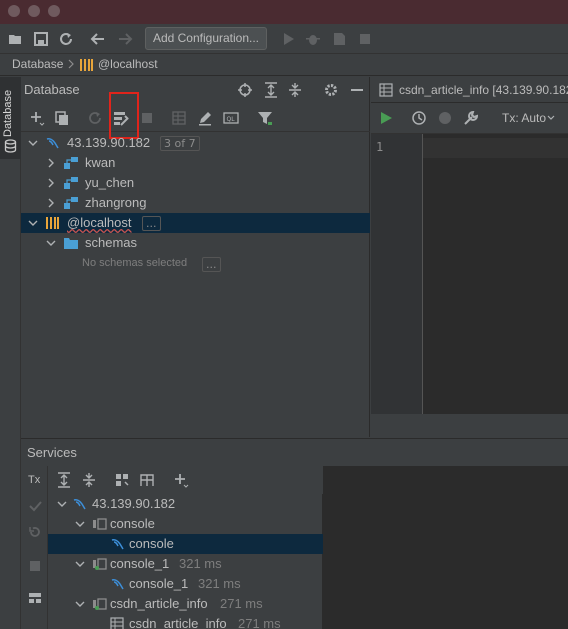 The image size is (568, 629). Describe the element at coordinates (185, 524) in the screenshot. I see `service-row-session: console` at that location.